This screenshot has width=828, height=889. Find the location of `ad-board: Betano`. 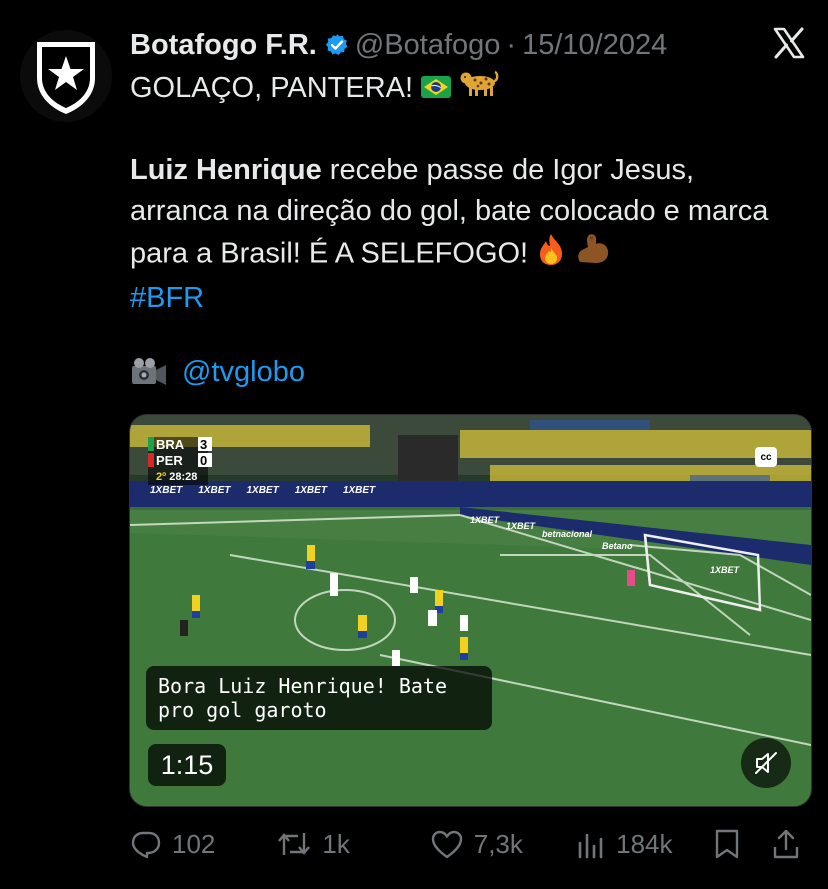

ad-board: Betano is located at coordinates (617, 546).